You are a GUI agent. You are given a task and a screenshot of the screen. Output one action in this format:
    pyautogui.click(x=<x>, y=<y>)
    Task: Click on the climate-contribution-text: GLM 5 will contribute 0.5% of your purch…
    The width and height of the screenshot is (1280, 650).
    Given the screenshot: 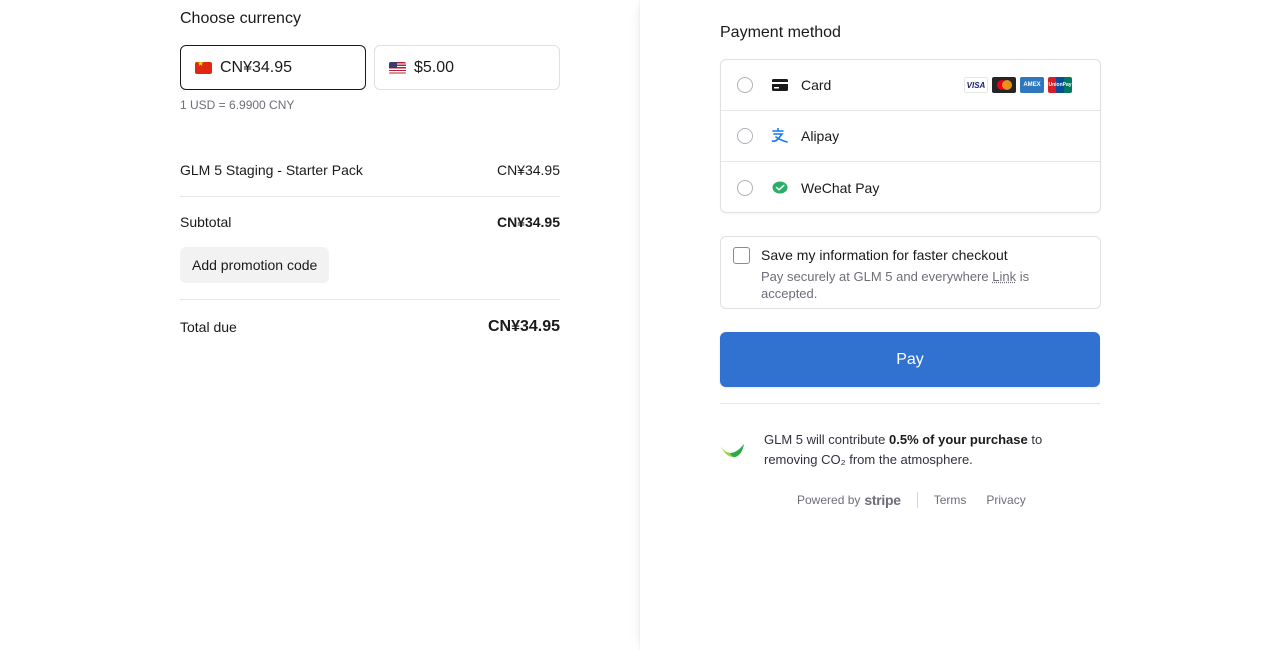 What is the action you would take?
    pyautogui.click(x=924, y=450)
    